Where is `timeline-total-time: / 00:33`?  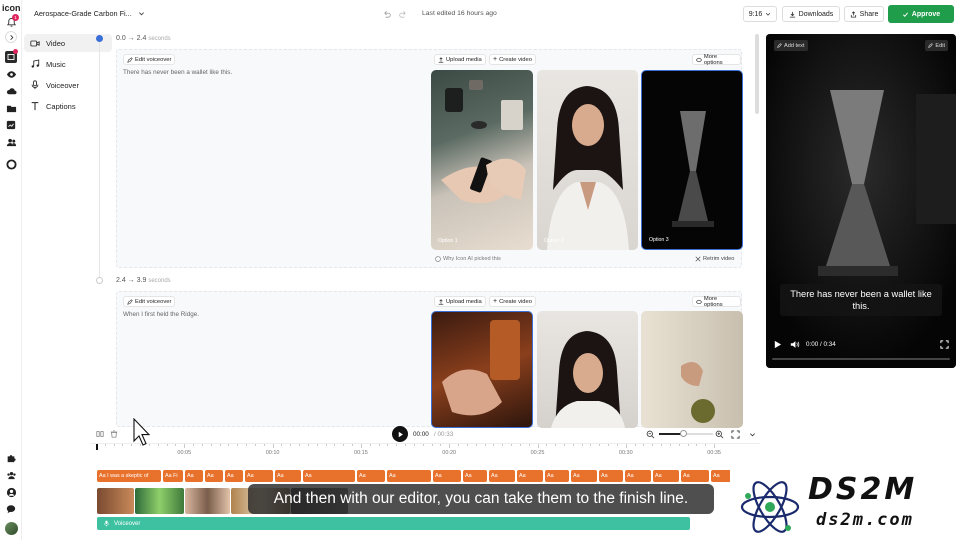
timeline-total-time: / 00:33 is located at coordinates (444, 434).